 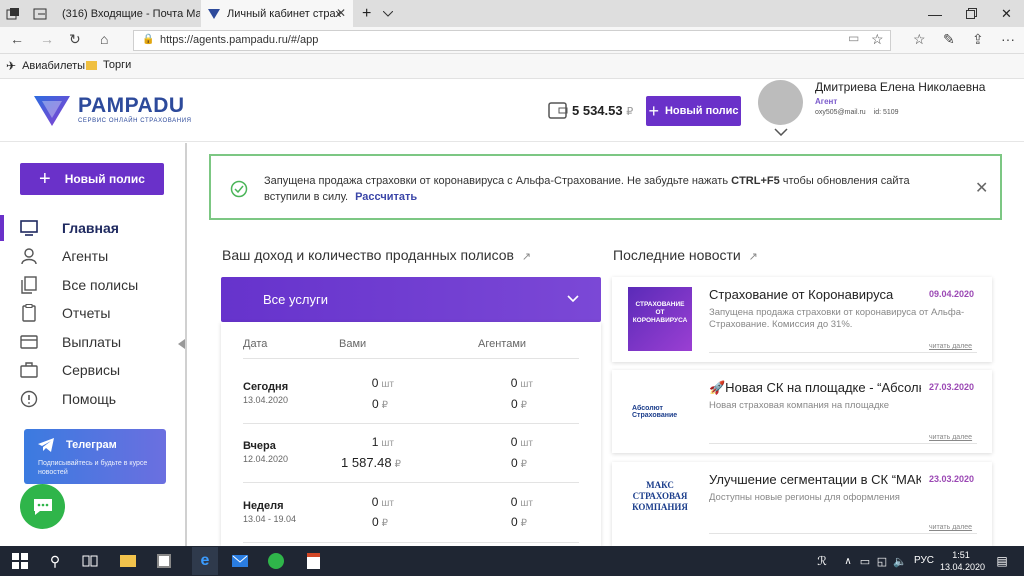 What do you see at coordinates (20, 561) in the screenshot?
I see `windows-start-icon` at bounding box center [20, 561].